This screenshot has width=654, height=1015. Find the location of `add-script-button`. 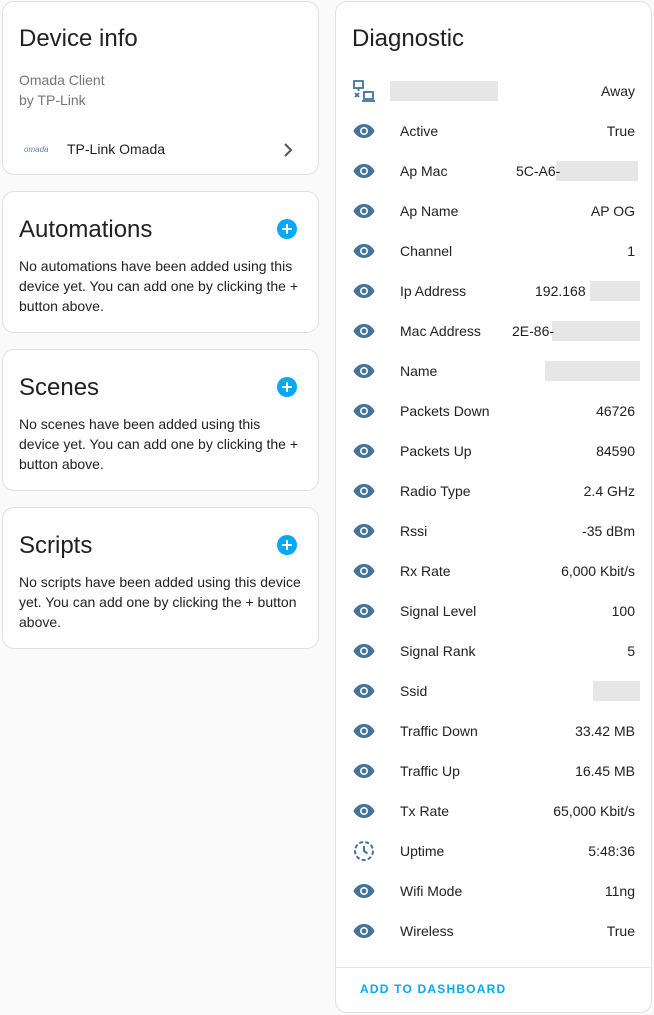

add-script-button is located at coordinates (287, 545).